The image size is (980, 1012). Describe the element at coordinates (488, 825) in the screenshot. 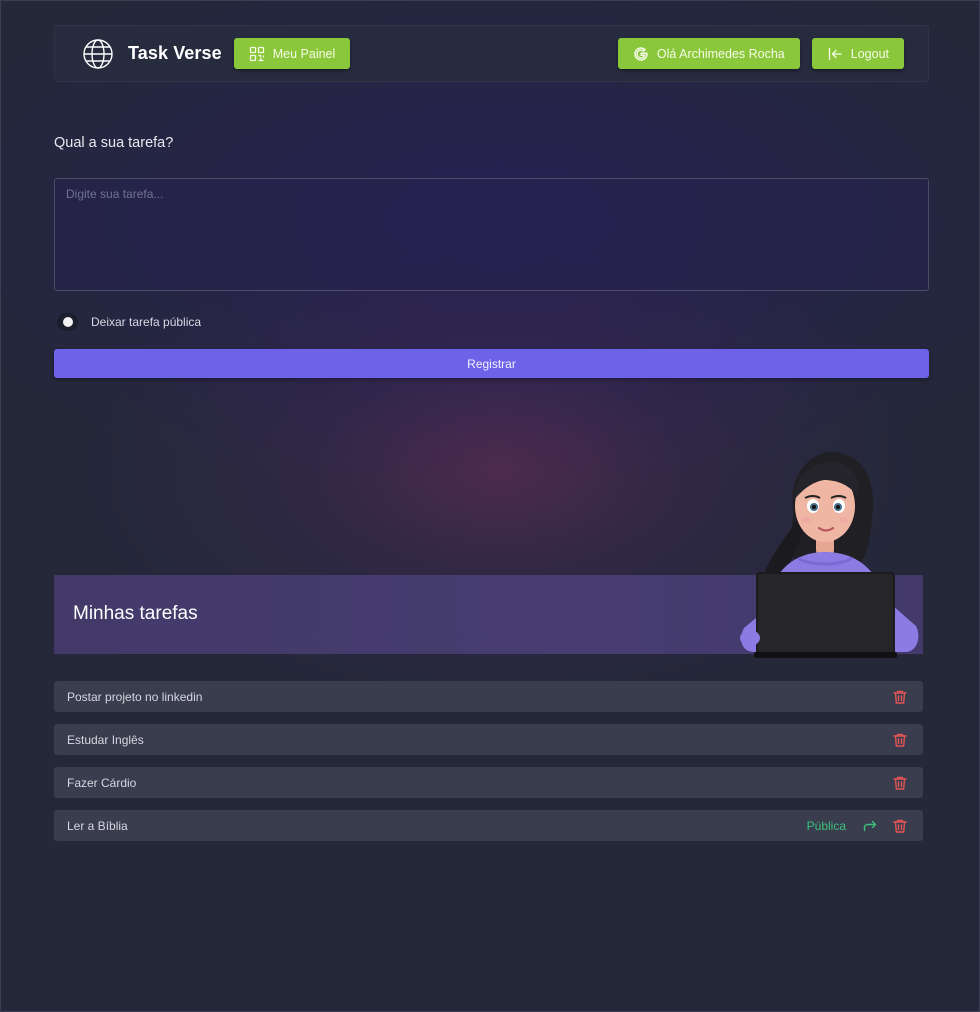

I see `task-row: Ler a Bíblia Pública` at that location.